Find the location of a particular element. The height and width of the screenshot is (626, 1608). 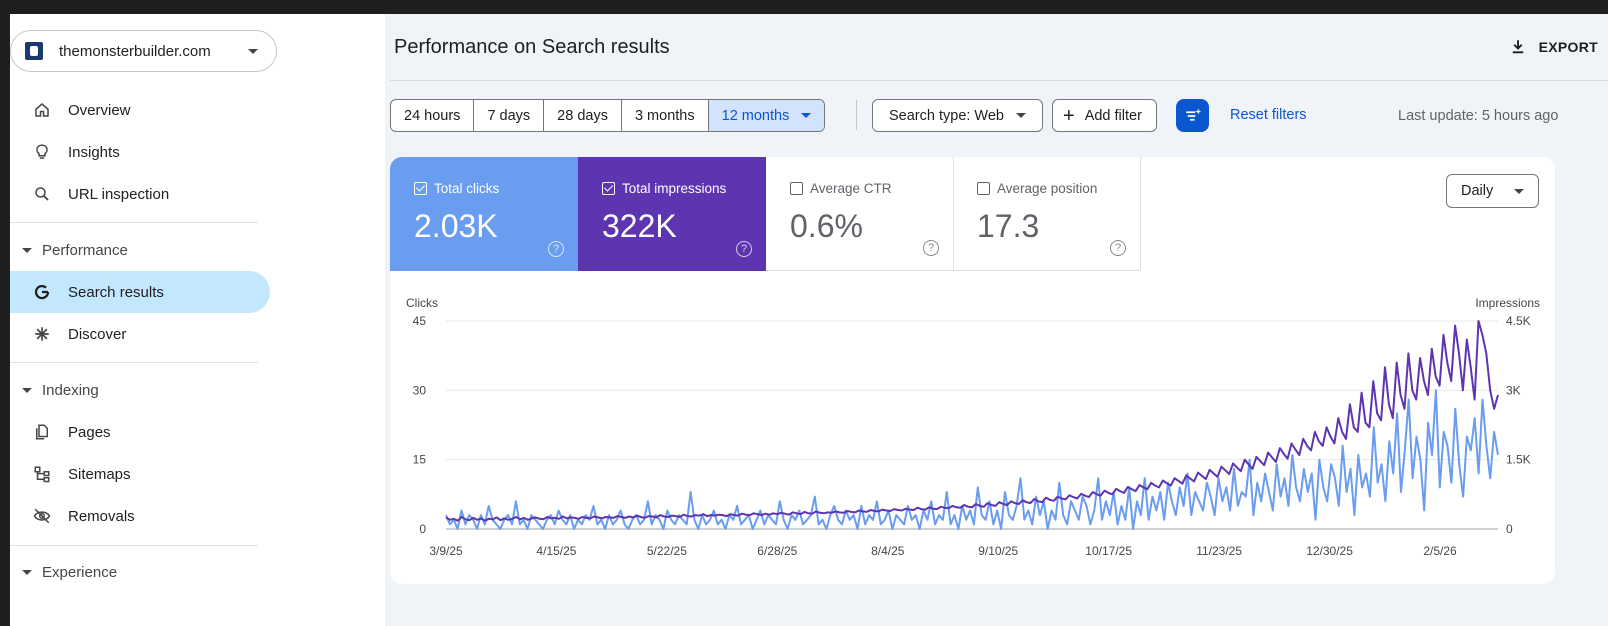

search-type-label: Search type: Web is located at coordinates (946, 115).